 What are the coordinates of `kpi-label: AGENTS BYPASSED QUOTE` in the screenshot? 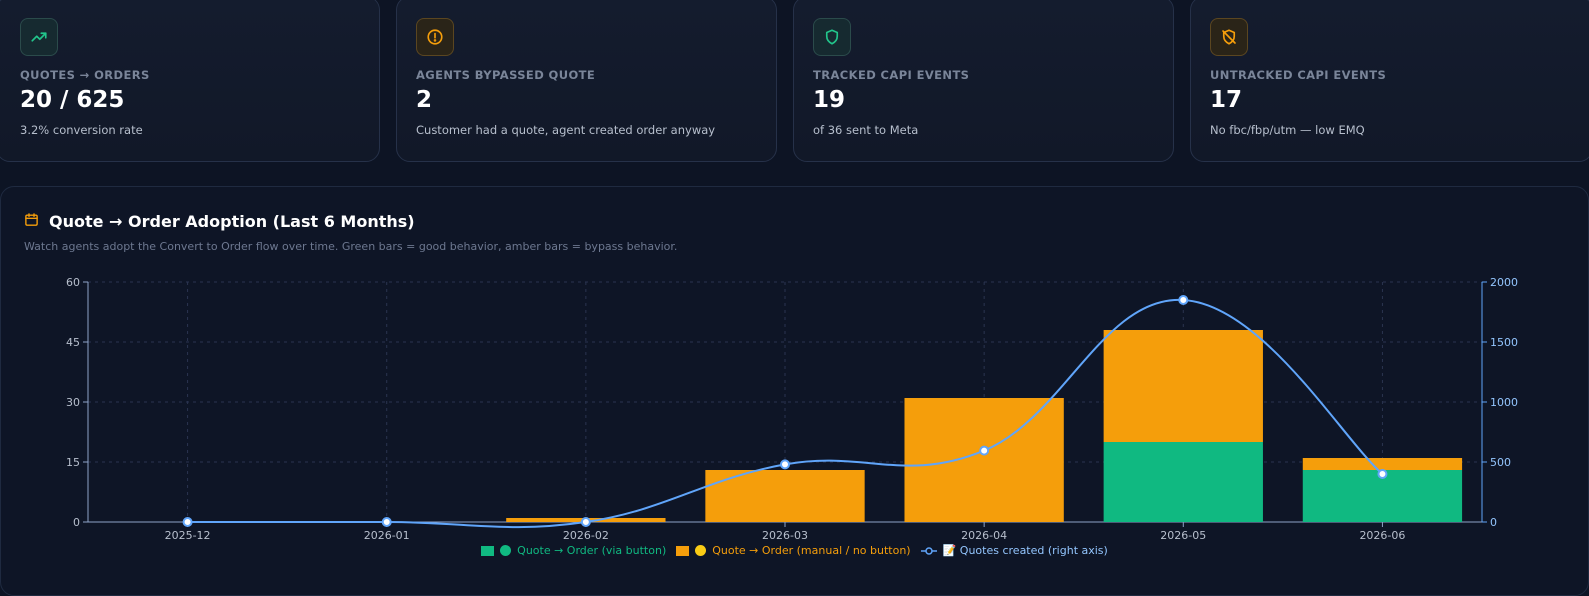 It's located at (506, 75).